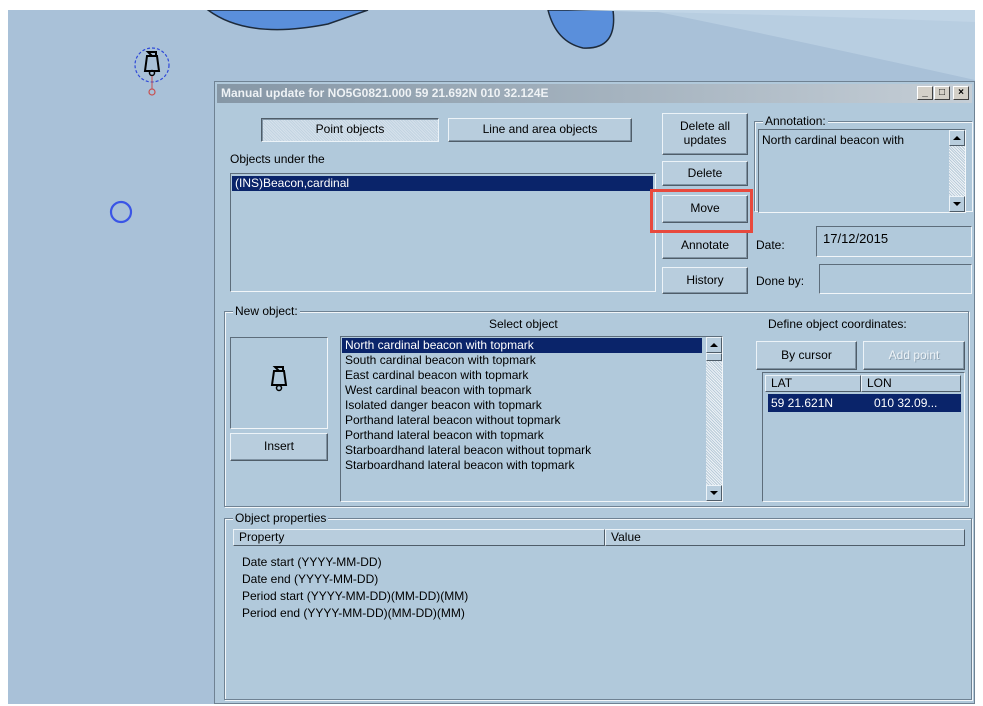 This screenshot has height=706, width=983. What do you see at coordinates (419, 537) in the screenshot?
I see `column-header-property: Property` at bounding box center [419, 537].